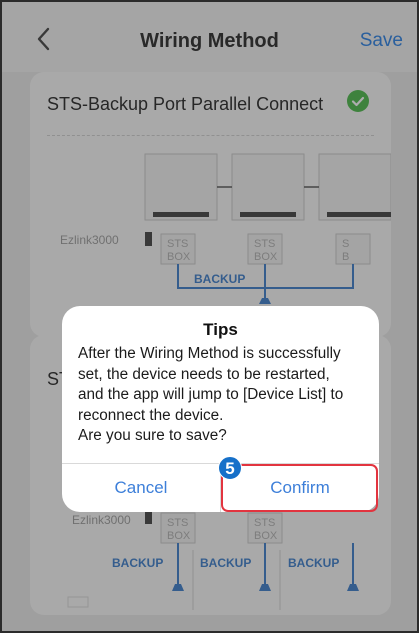 Image resolution: width=419 pixels, height=633 pixels. What do you see at coordinates (141, 488) in the screenshot?
I see `cancel-button: Cancel` at bounding box center [141, 488].